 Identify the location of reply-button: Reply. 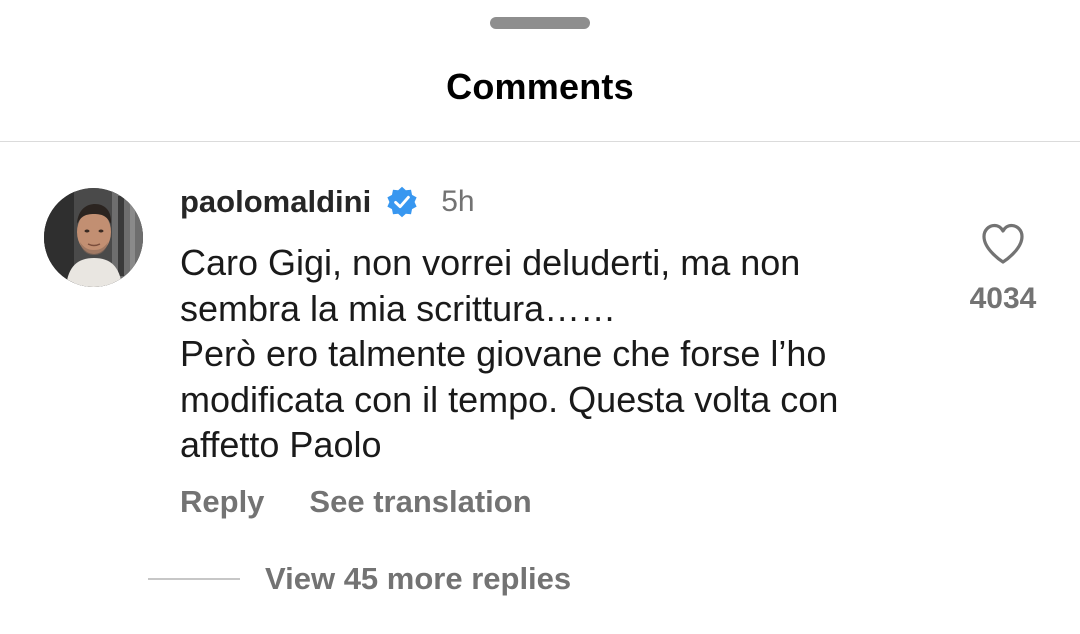
(222, 502).